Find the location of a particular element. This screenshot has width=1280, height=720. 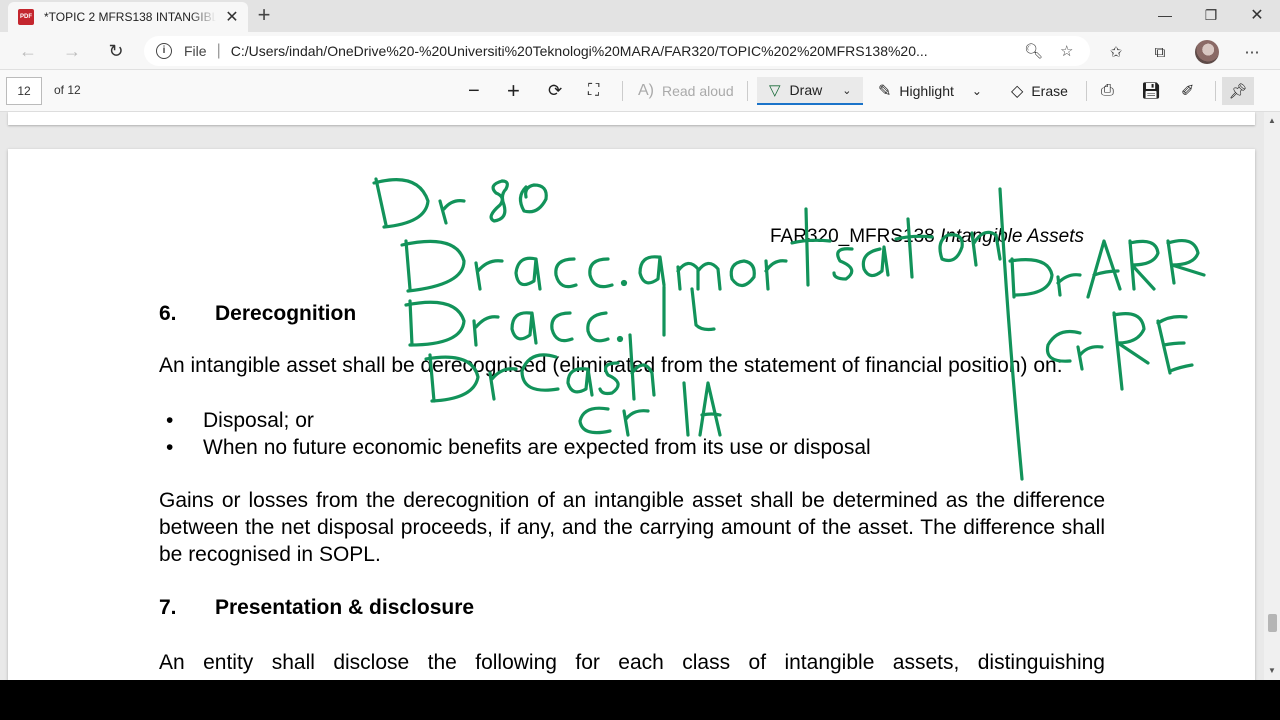

erase-button: ◇ Erase is located at coordinates (1039, 91).